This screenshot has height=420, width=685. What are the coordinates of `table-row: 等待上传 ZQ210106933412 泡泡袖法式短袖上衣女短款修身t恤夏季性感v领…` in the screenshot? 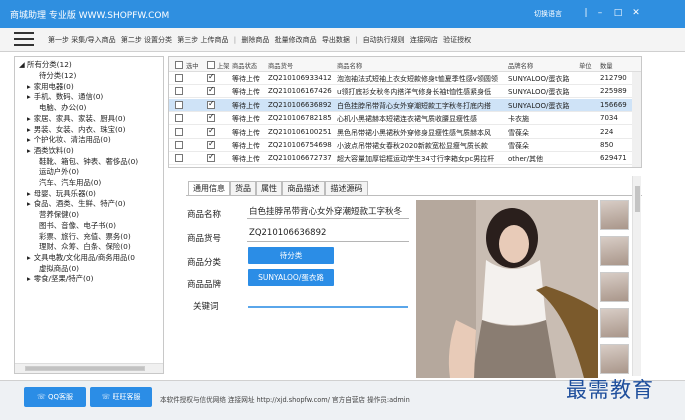 It's located at (405, 78).